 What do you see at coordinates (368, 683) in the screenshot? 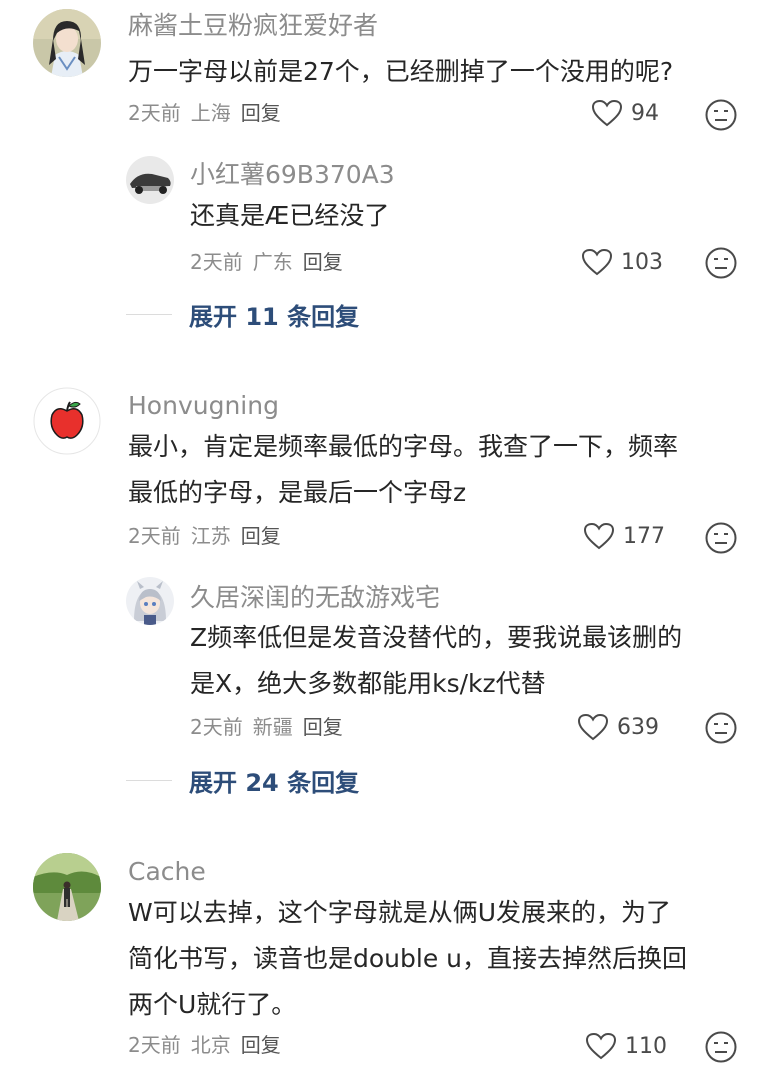
I see `comment-text-line: 是X，绝大多数都能用ks/kz代替` at bounding box center [368, 683].